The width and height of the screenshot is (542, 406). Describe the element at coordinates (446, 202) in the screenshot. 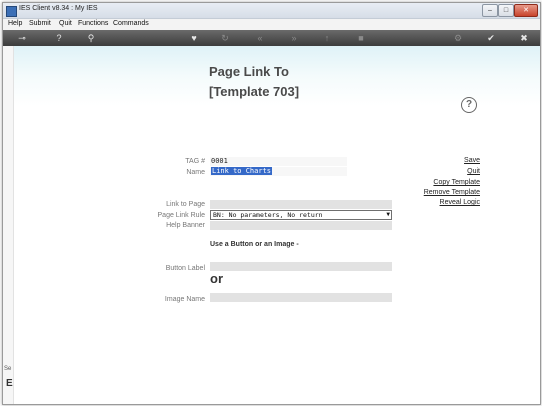

I see `reveal-logic-link: Reveal Logic` at that location.